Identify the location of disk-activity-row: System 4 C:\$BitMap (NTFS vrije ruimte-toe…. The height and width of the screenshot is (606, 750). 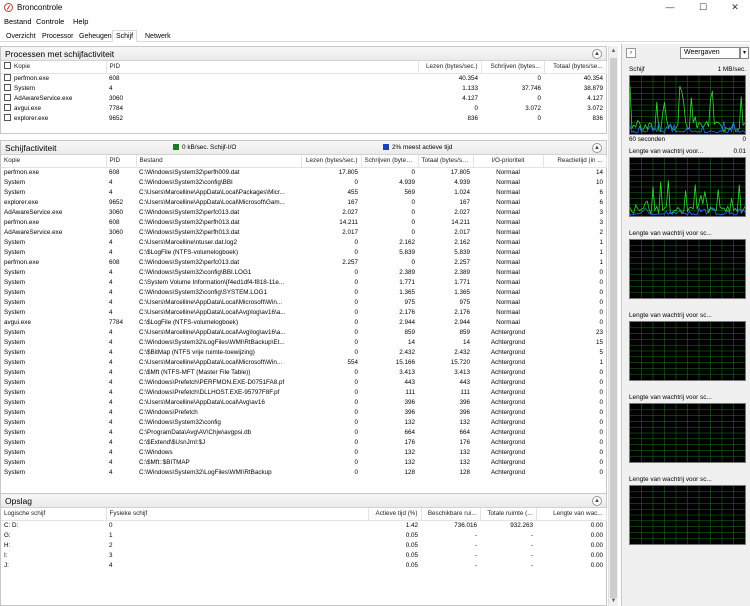
(303, 353).